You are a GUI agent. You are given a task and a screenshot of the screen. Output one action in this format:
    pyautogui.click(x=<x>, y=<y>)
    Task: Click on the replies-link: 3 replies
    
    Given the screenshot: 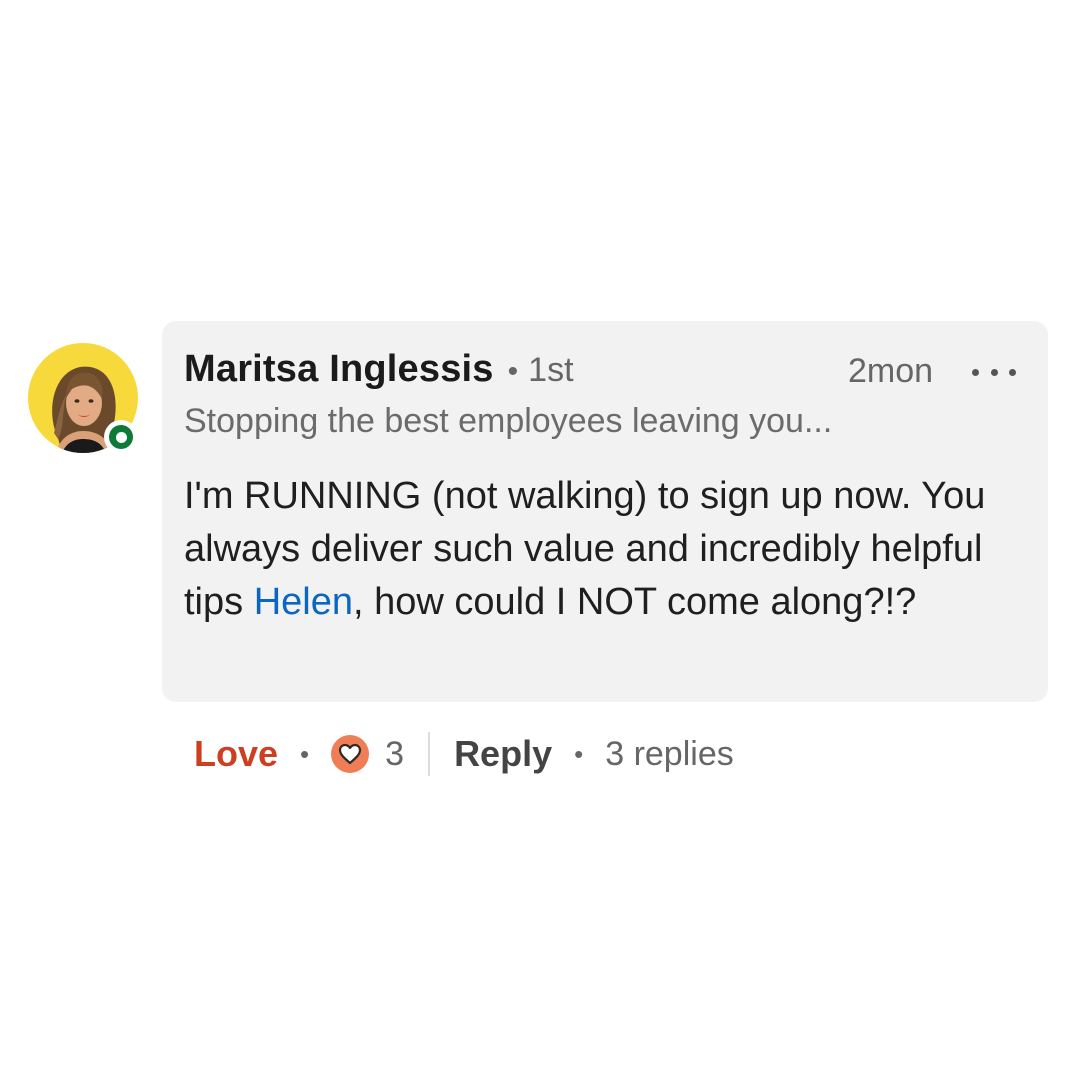 What is the action you would take?
    pyautogui.click(x=669, y=754)
    